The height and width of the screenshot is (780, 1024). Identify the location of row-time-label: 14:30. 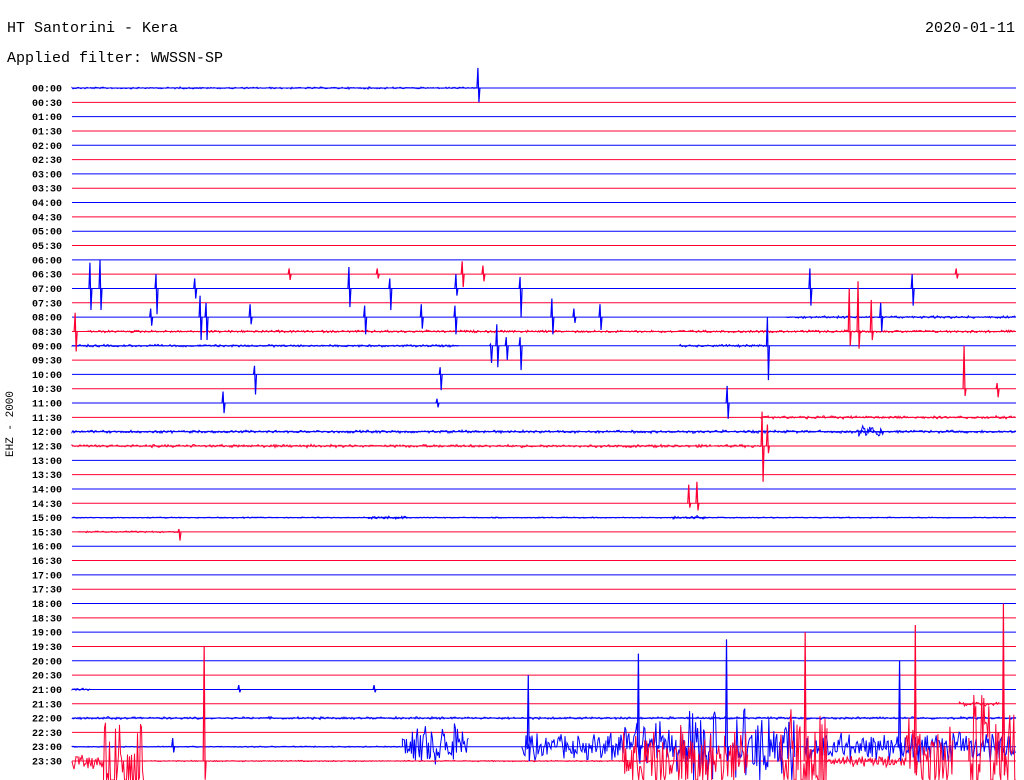
(47, 505).